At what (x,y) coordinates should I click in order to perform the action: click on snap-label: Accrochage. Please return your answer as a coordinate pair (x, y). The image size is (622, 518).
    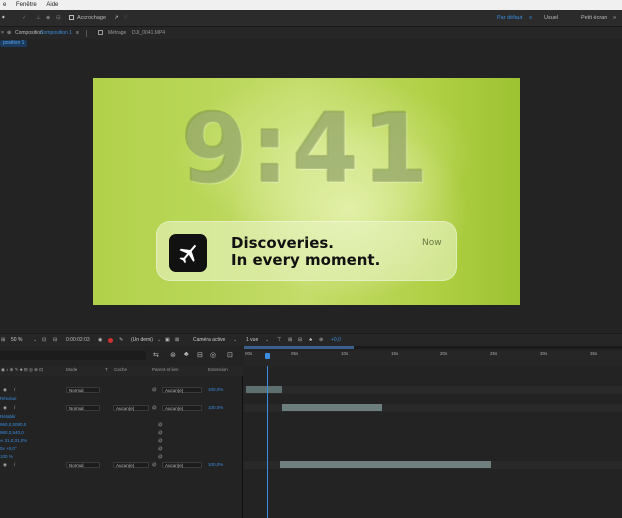
    Looking at the image, I should click on (92, 18).